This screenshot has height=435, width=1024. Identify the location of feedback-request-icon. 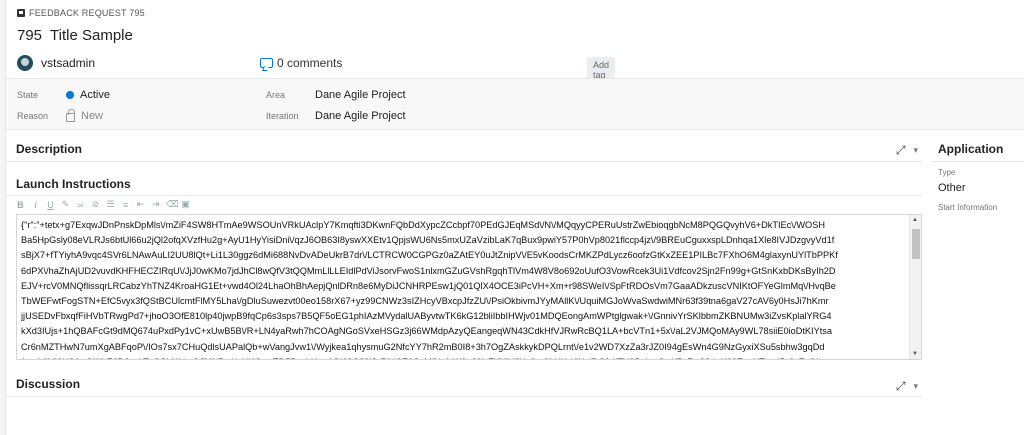
(21, 13).